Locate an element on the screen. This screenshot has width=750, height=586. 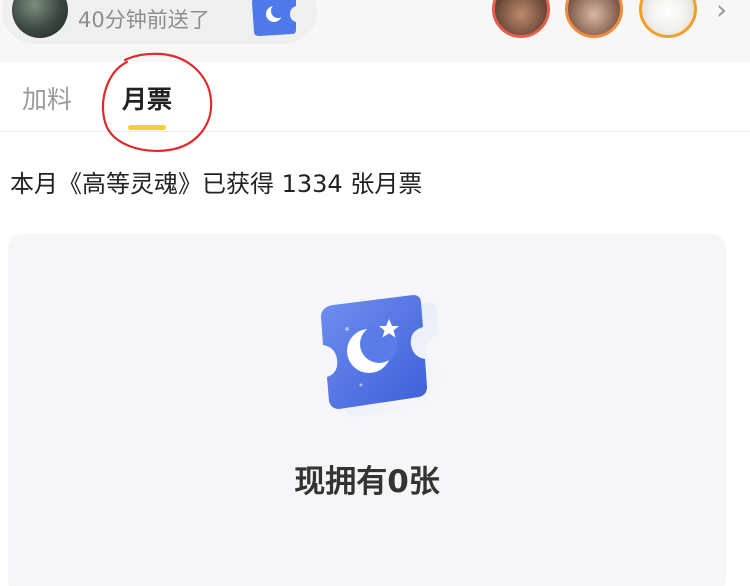
tab-add-material: 加料 is located at coordinates (47, 100).